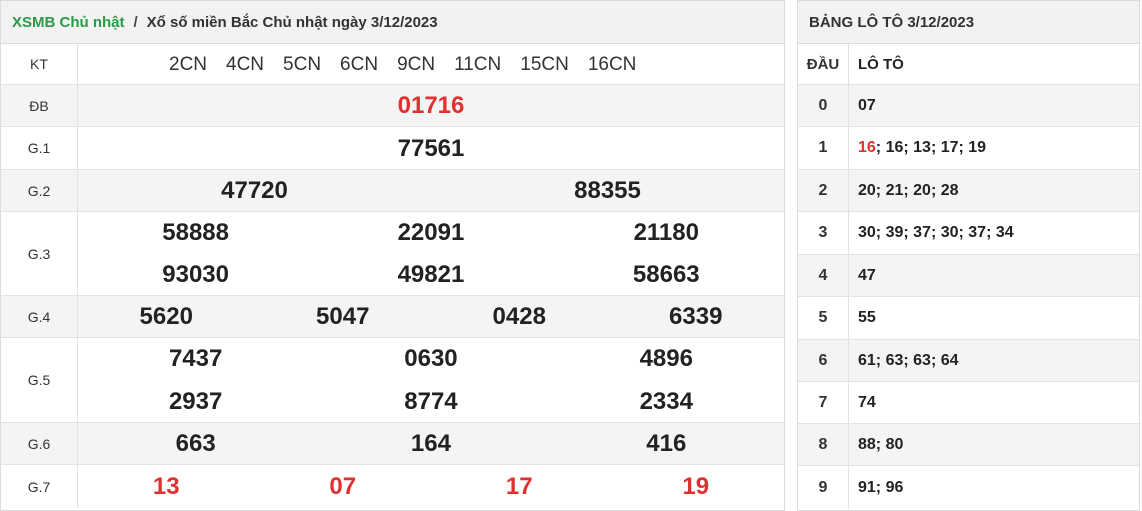 This screenshot has height=511, width=1142. What do you see at coordinates (881, 444) in the screenshot?
I see `loto-rest: 88; 80` at bounding box center [881, 444].